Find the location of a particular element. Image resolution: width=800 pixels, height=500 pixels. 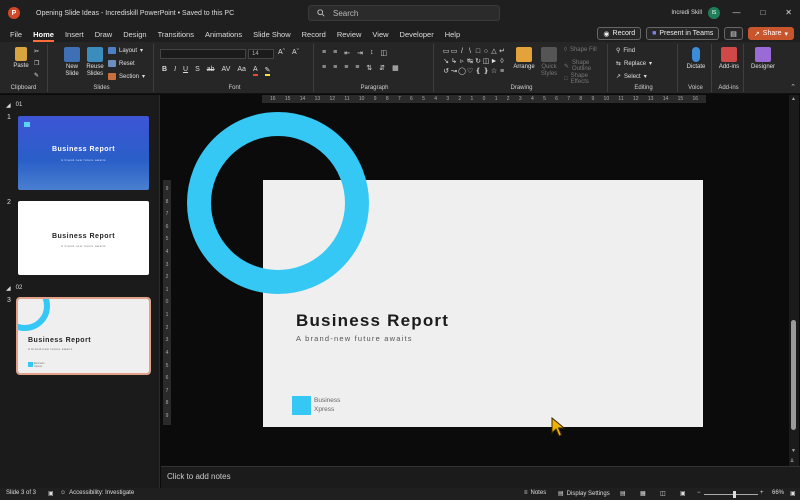

notes-pane: Click to add notes is located at coordinates (480, 477).